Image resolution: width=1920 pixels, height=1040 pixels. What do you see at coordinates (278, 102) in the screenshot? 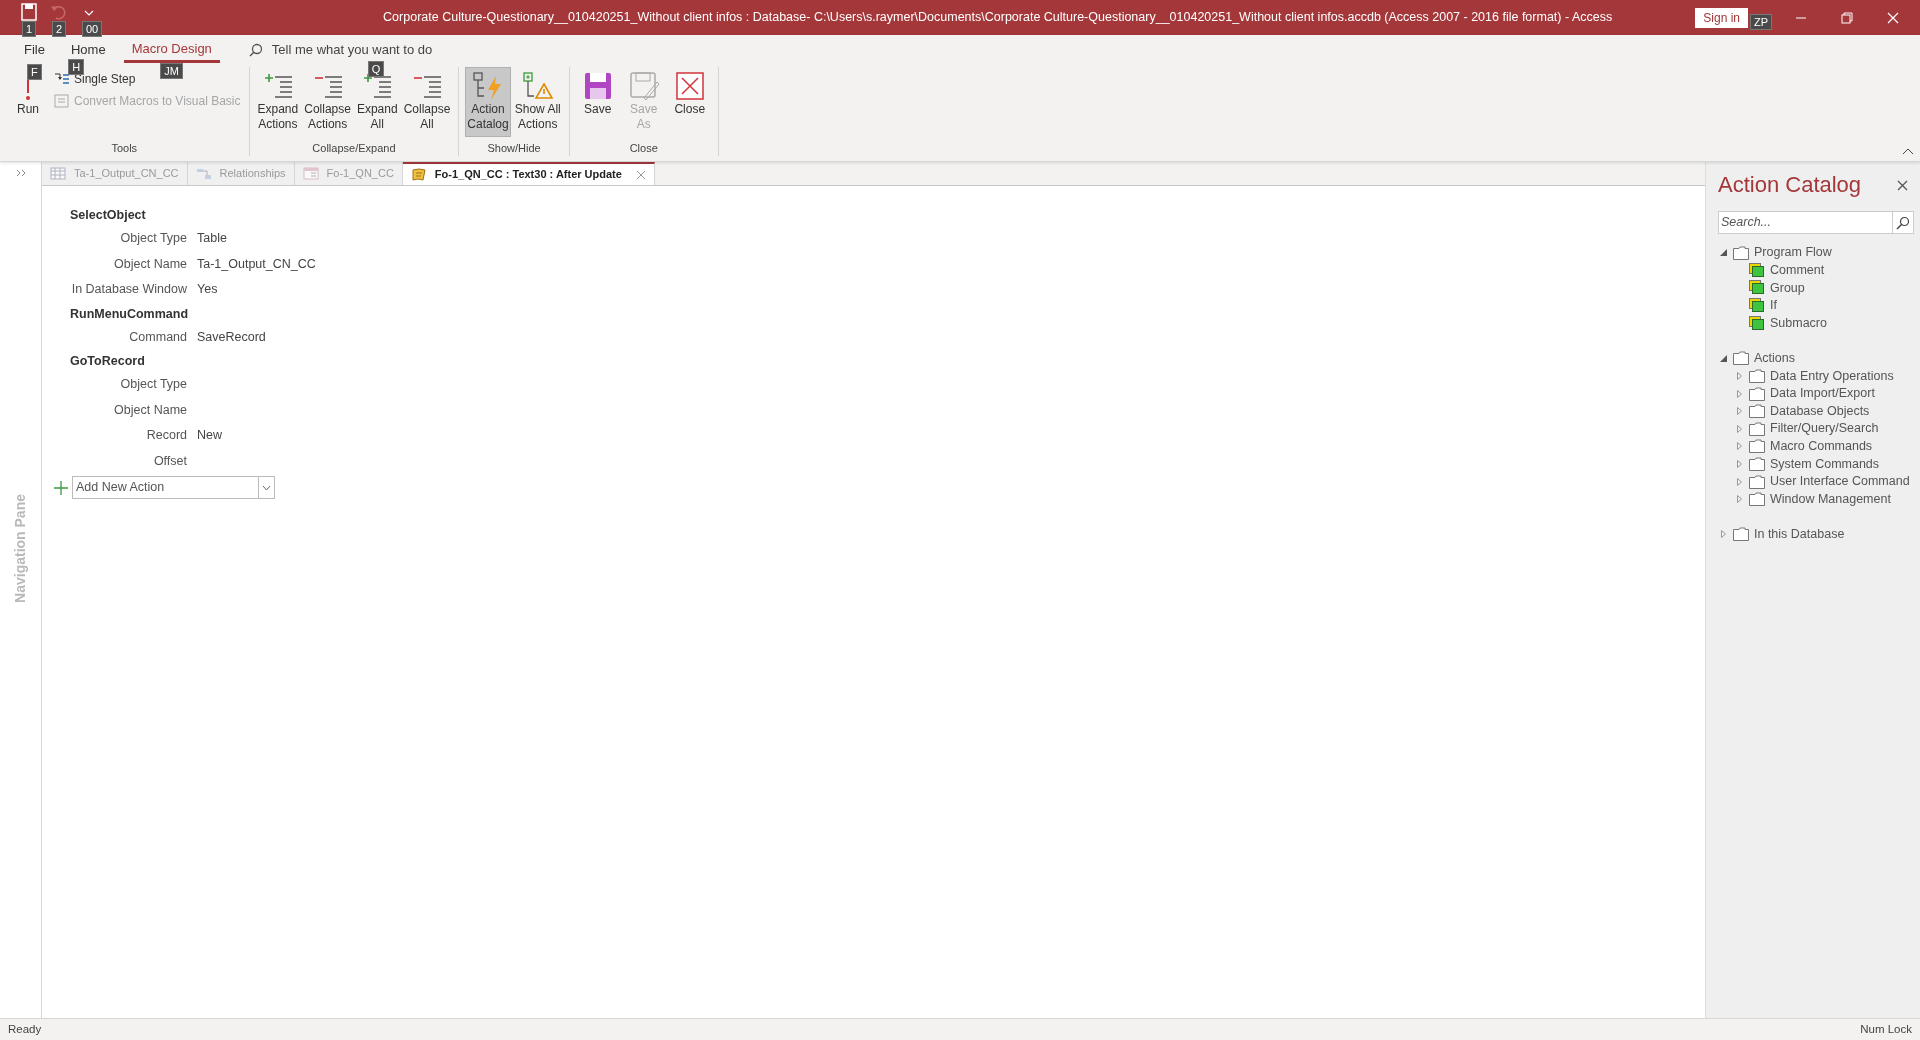
I see `ribbon-button: Expand Actions` at bounding box center [278, 102].